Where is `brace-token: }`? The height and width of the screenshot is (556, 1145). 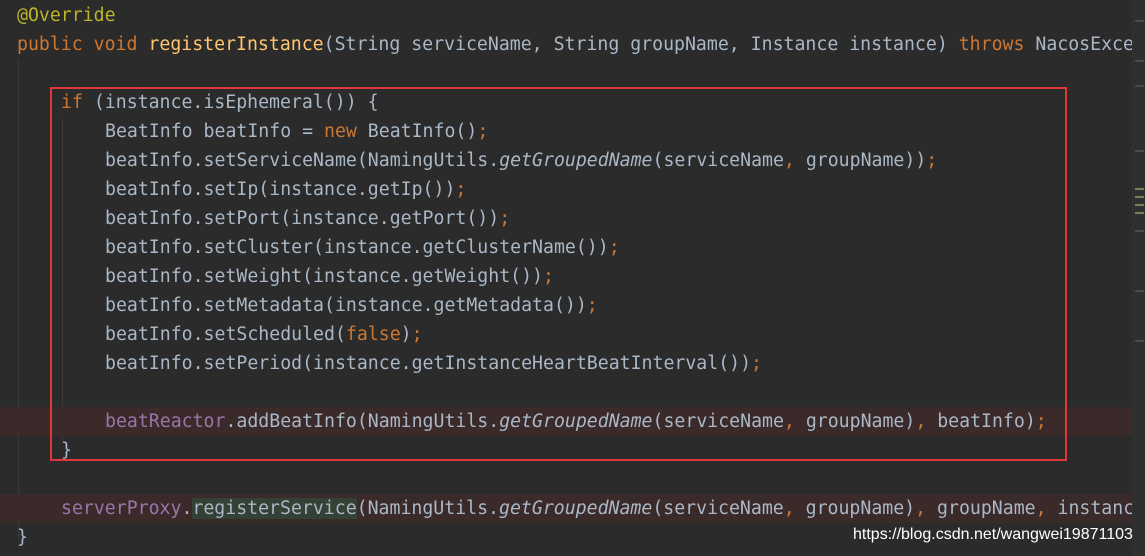
brace-token: } is located at coordinates (22, 537).